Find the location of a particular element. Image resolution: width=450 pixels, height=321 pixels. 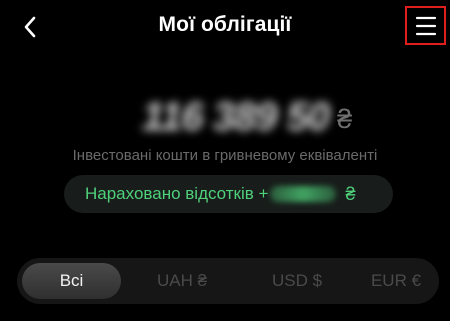

invested-amount-currency: ₴ is located at coordinates (345, 118).